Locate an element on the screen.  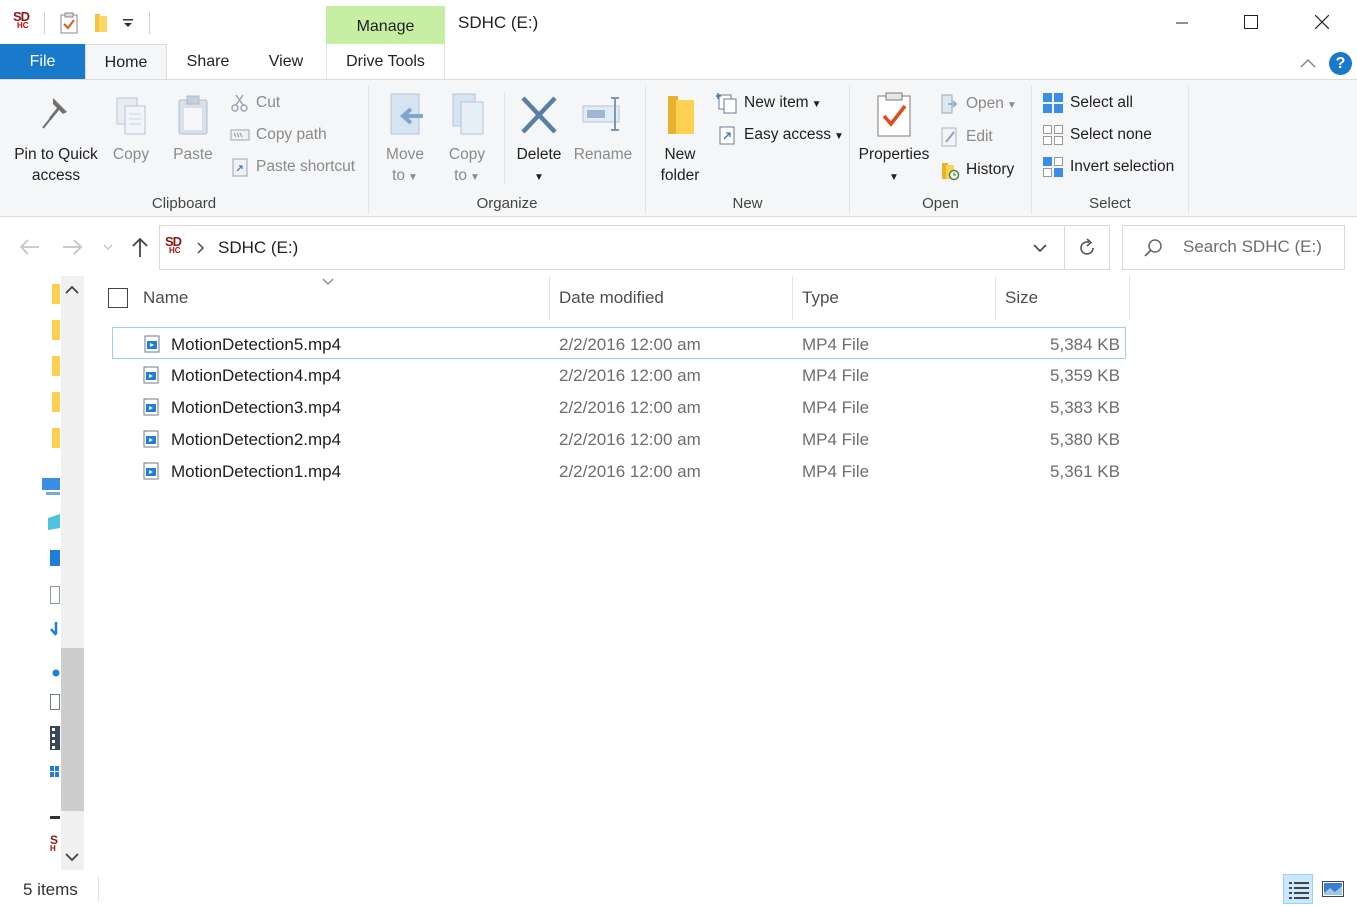
music-icon is located at coordinates (55, 673).